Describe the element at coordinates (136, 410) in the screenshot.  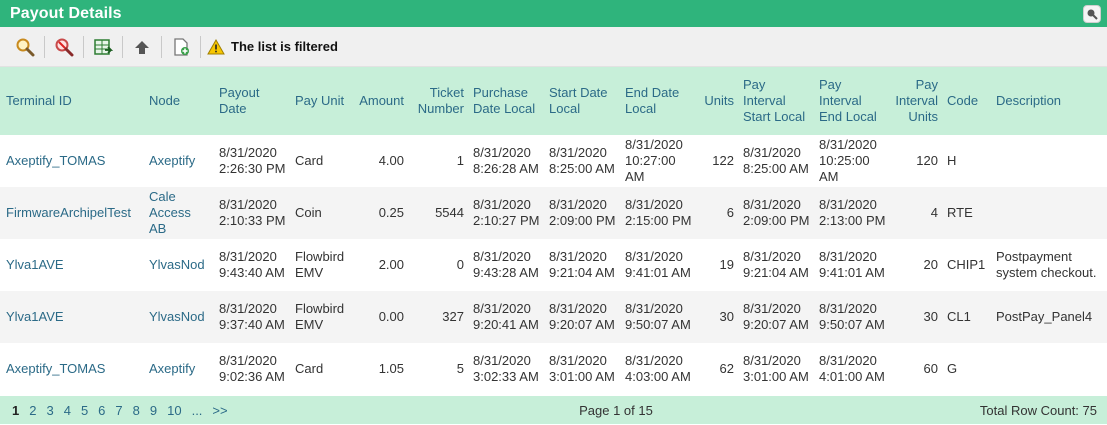
I see `page-link-8: 8` at that location.